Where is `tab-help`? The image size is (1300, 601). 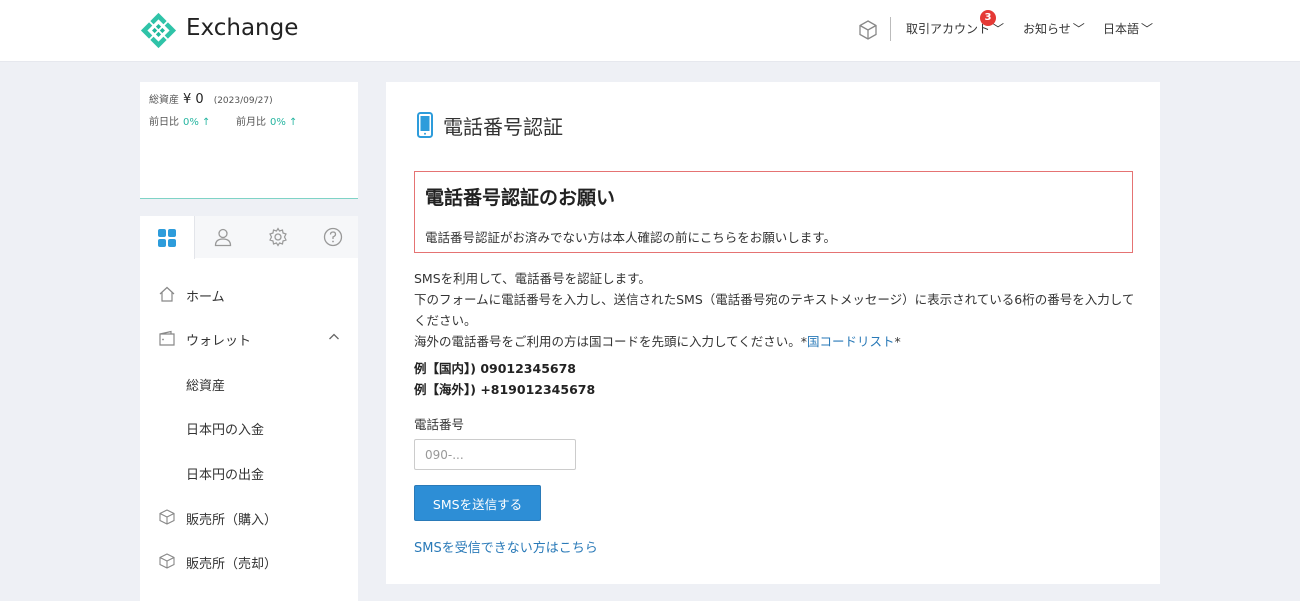 tab-help is located at coordinates (332, 237).